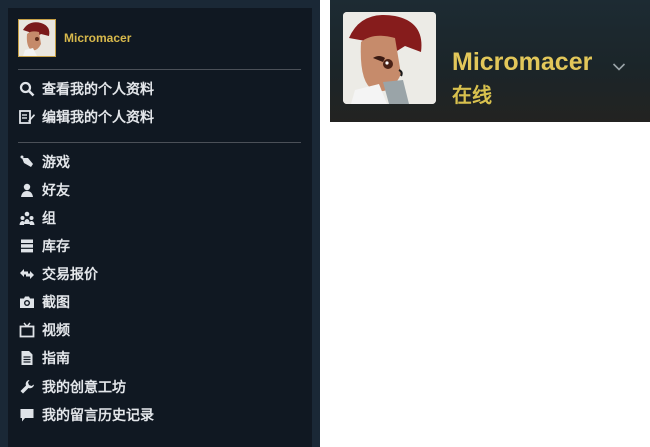  What do you see at coordinates (98, 90) in the screenshot?
I see `menu-item-label: 查看我的个人资料` at bounding box center [98, 90].